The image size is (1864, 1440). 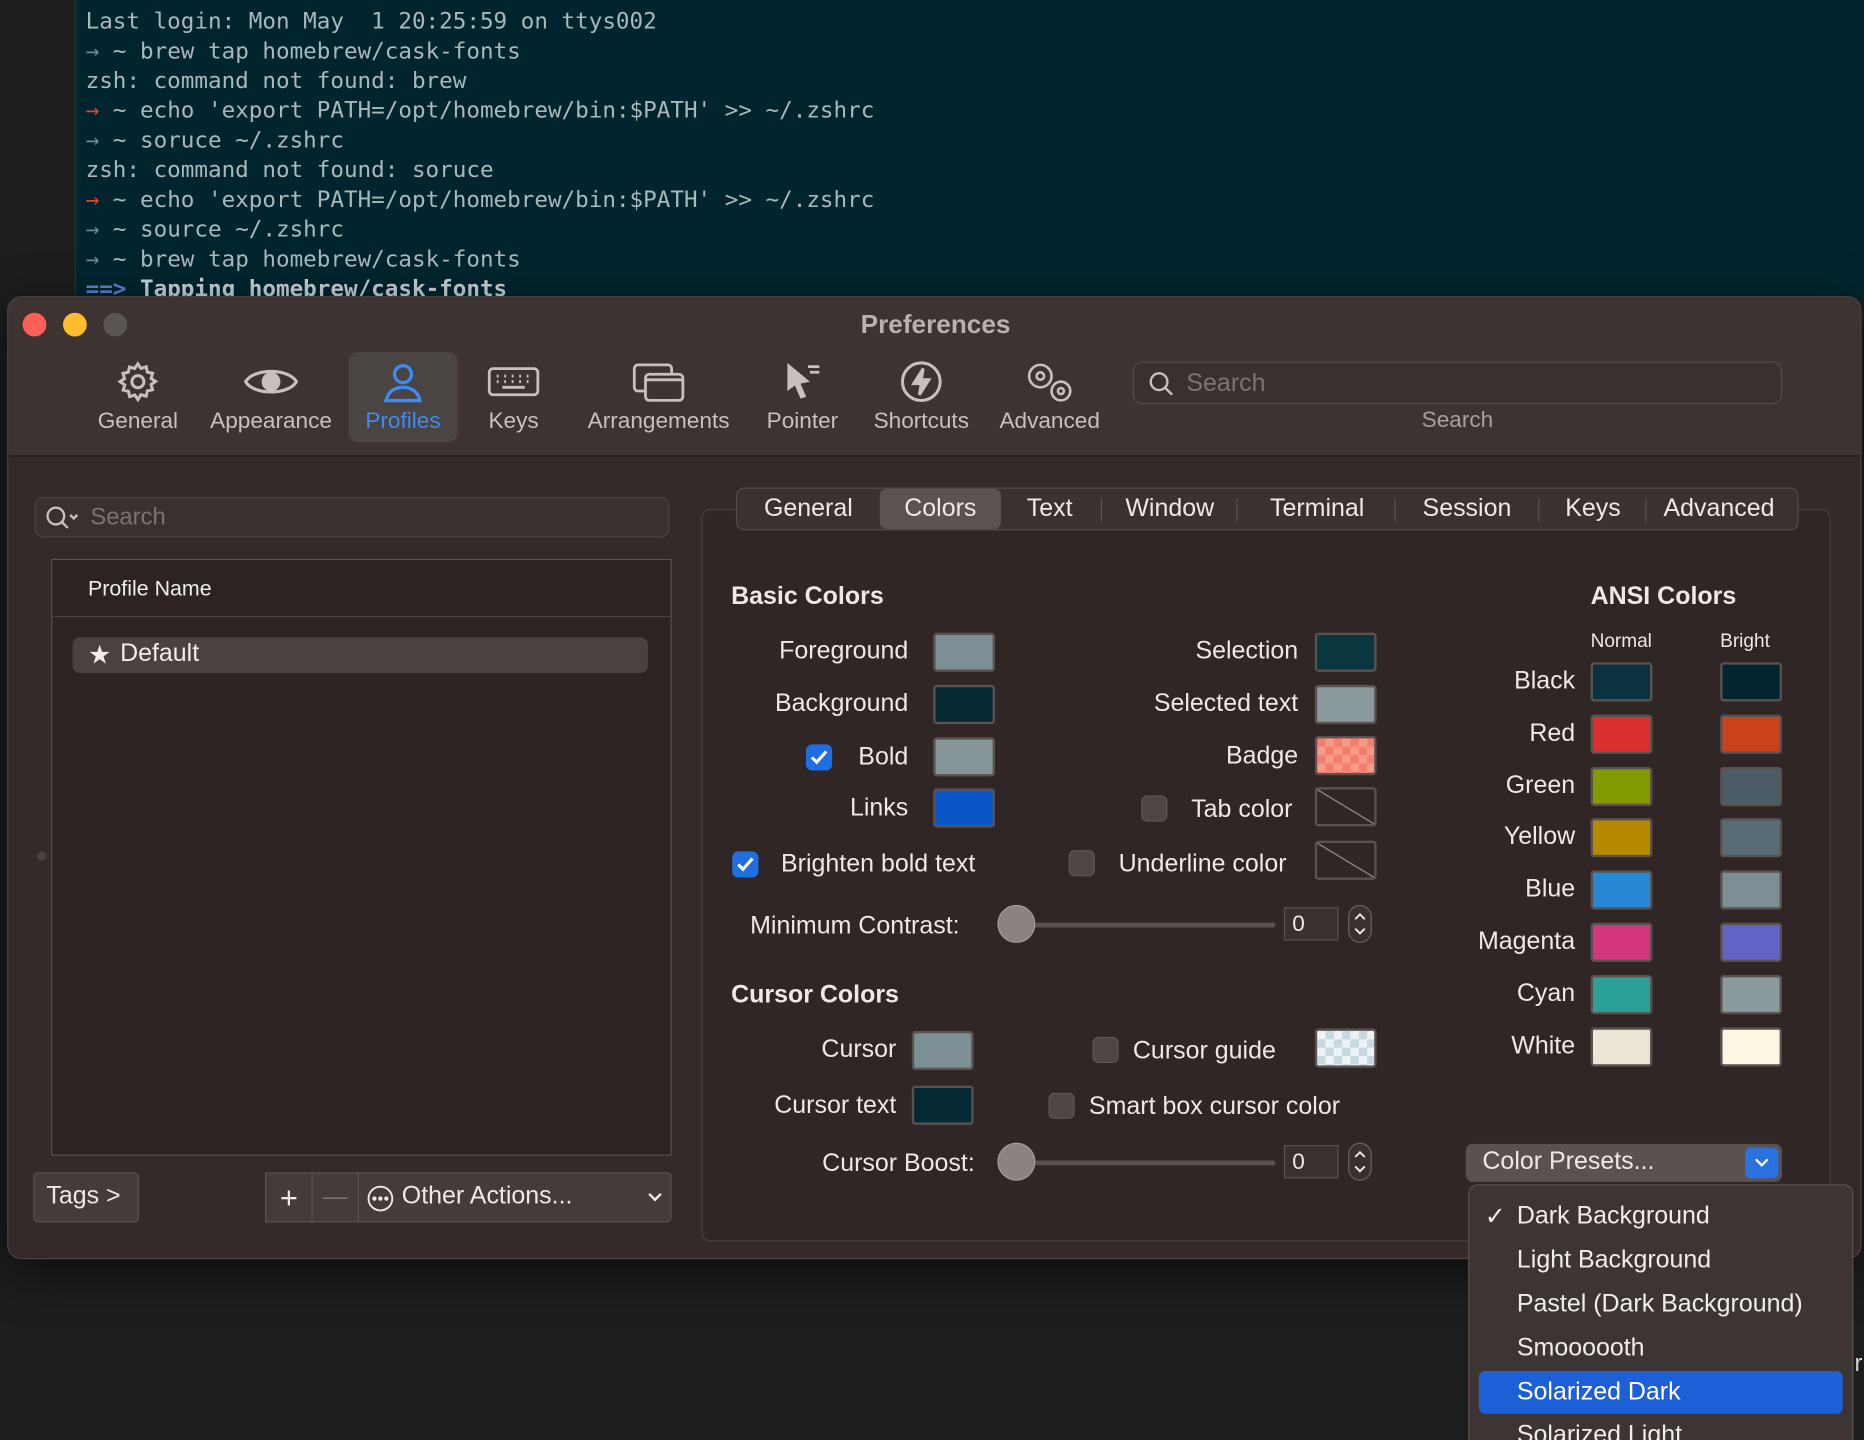 I want to click on terminal-line: zsh: command not found: soruce, so click(x=289, y=170).